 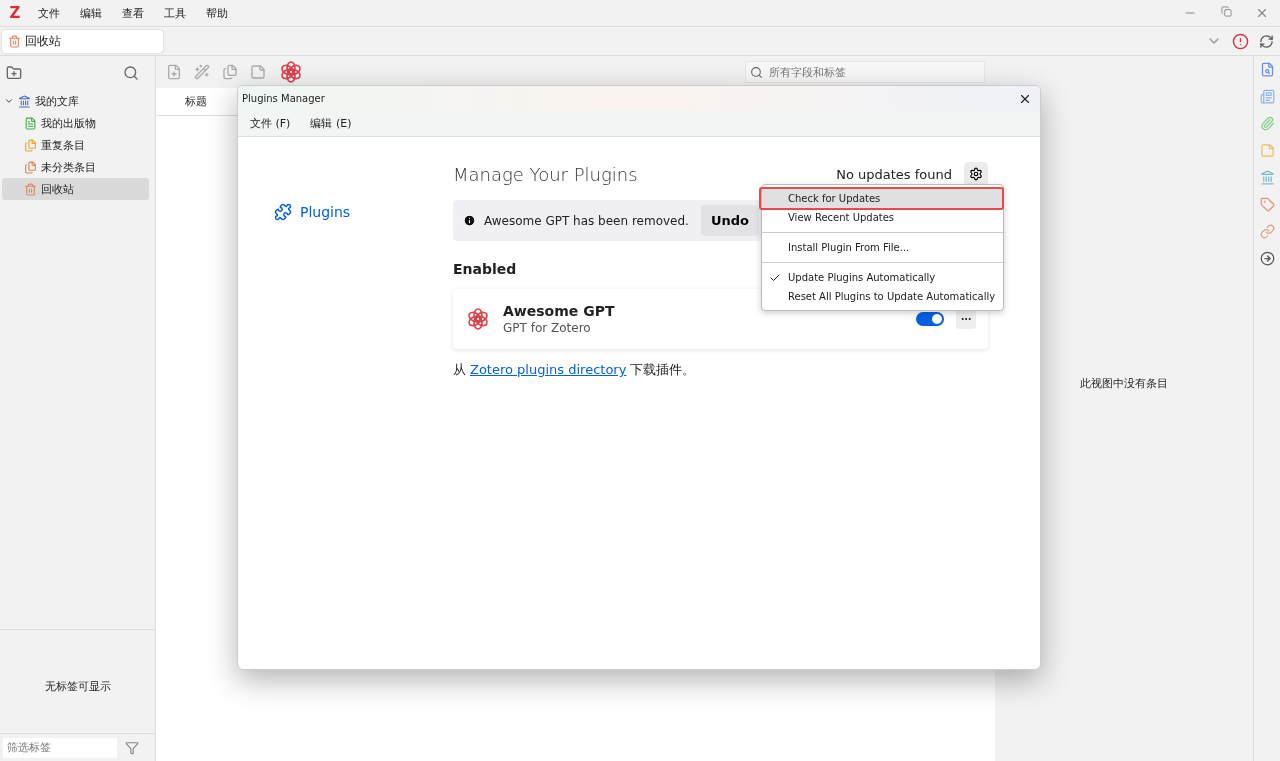 I want to click on collection-item: 重复条目, so click(x=75, y=145).